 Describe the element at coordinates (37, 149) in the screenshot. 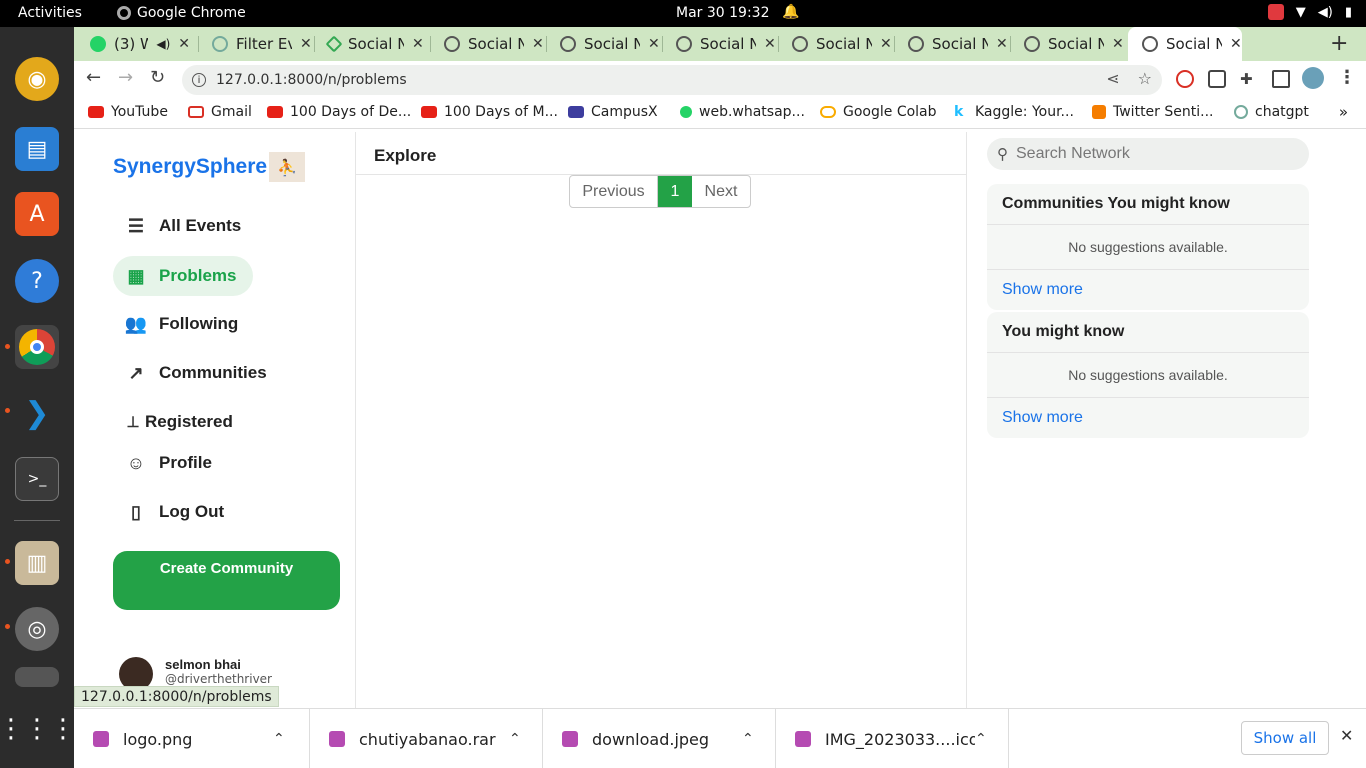

I see `writer-icon: ▤` at that location.